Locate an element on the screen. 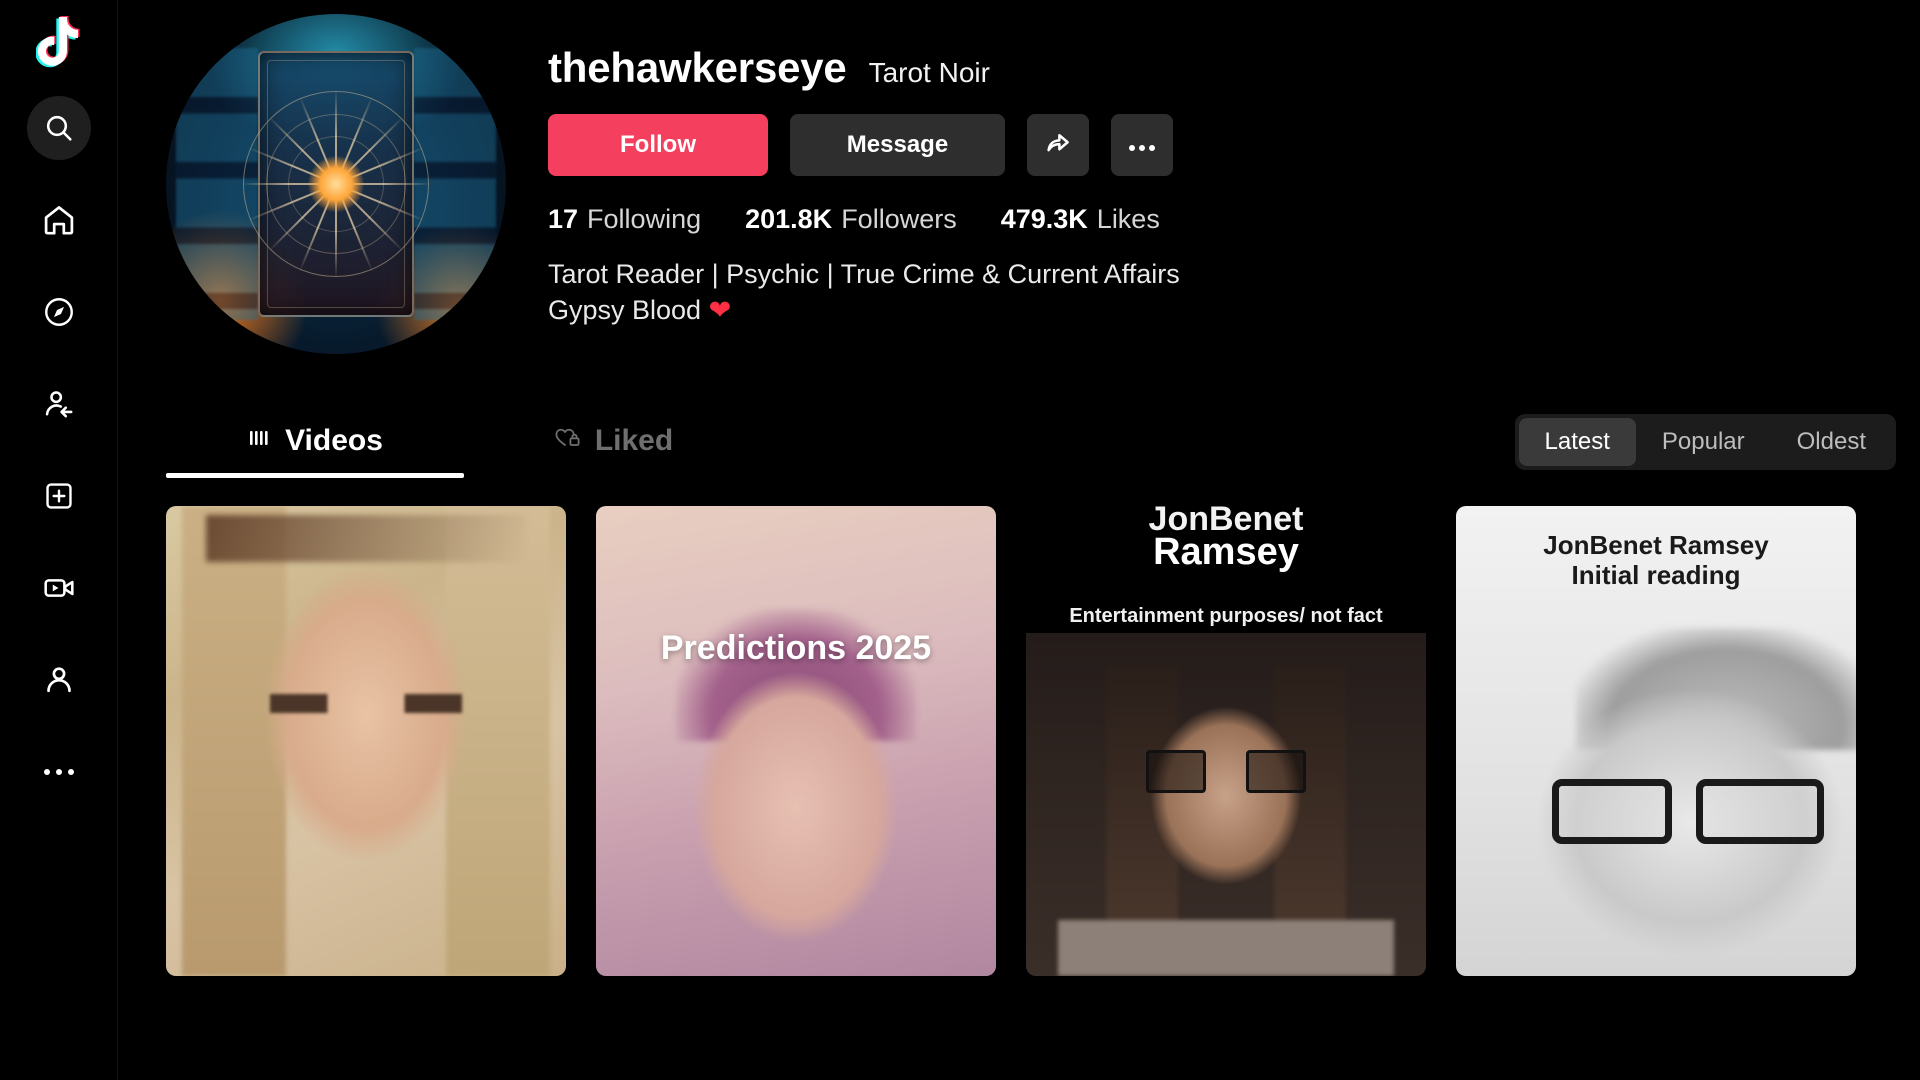 The height and width of the screenshot is (1080, 1920). avatar is located at coordinates (336, 184).